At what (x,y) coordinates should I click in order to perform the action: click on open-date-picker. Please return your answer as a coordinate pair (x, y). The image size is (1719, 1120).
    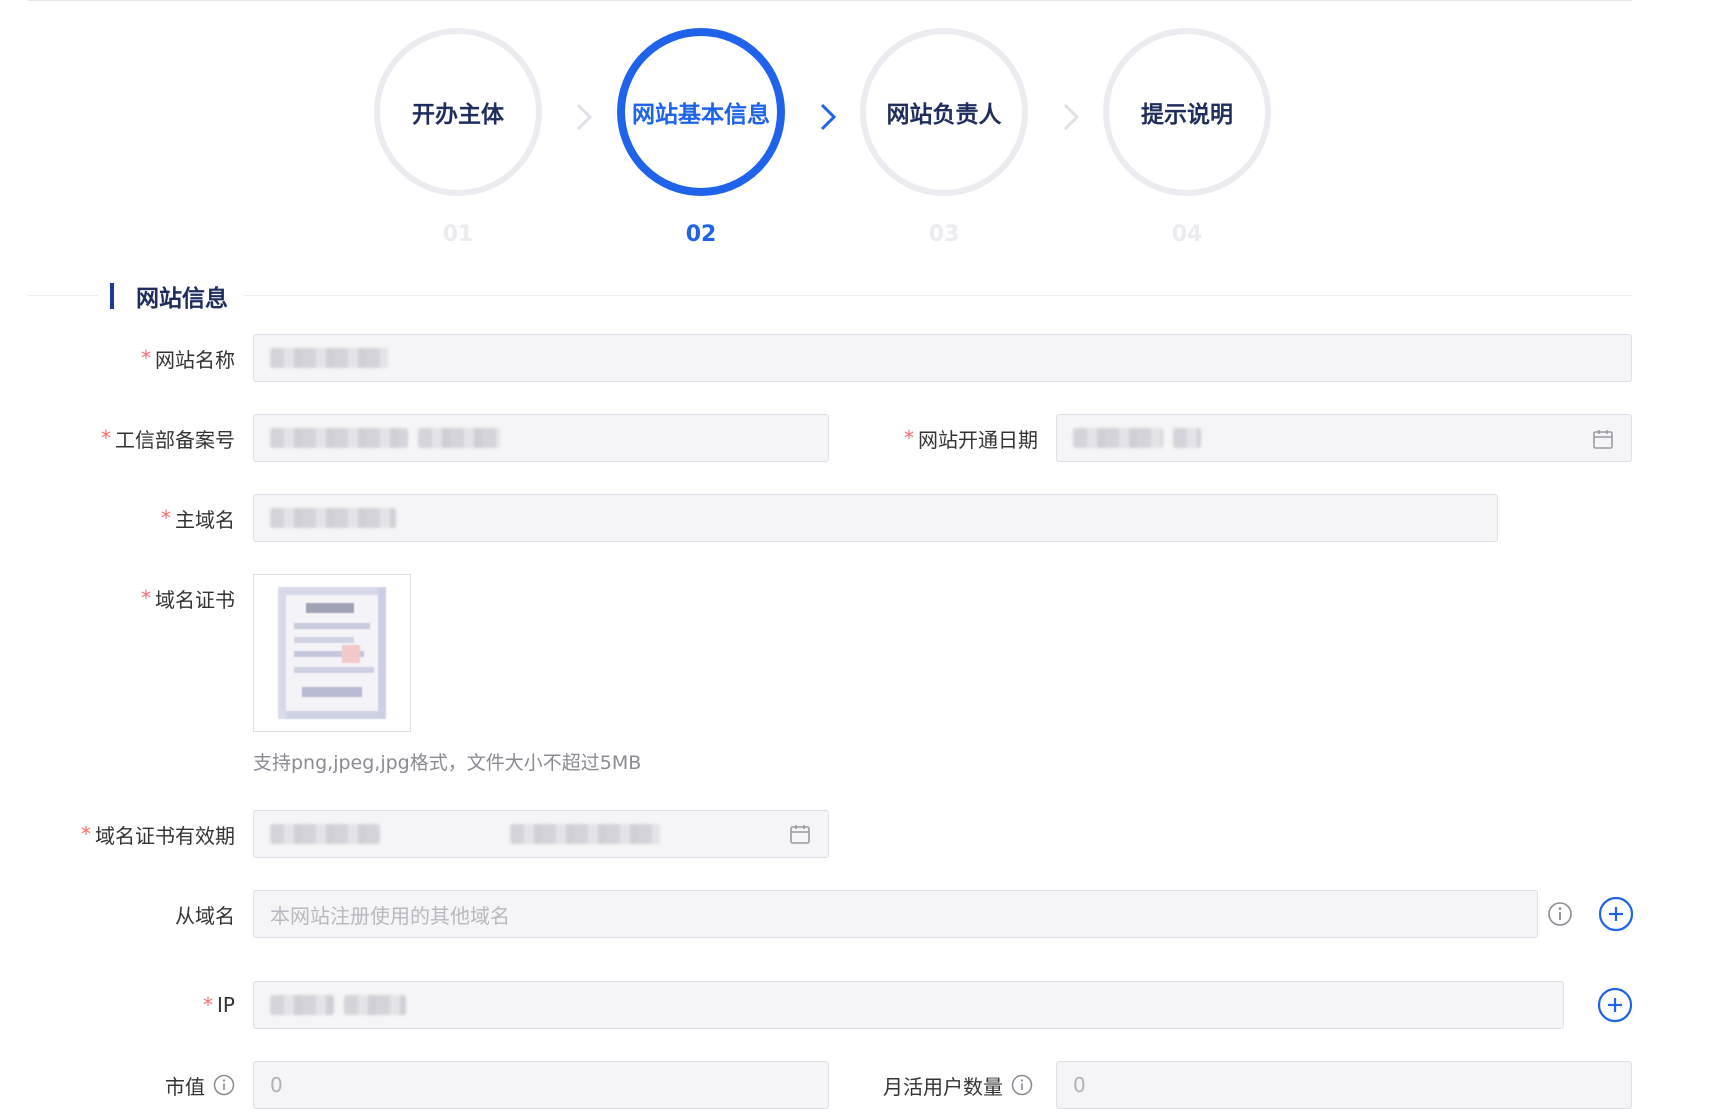
    Looking at the image, I should click on (1344, 438).